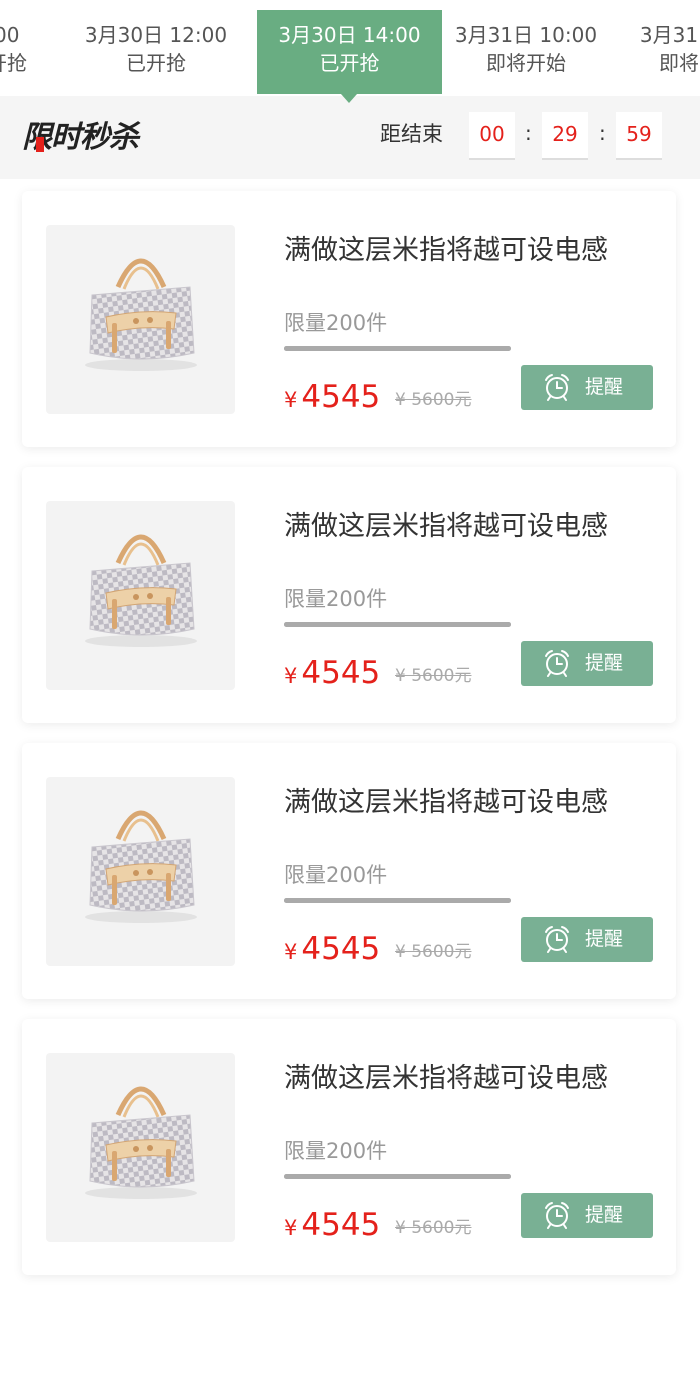 This screenshot has width=700, height=1378. I want to click on tab-time: 3月30日 12:00, so click(156, 35).